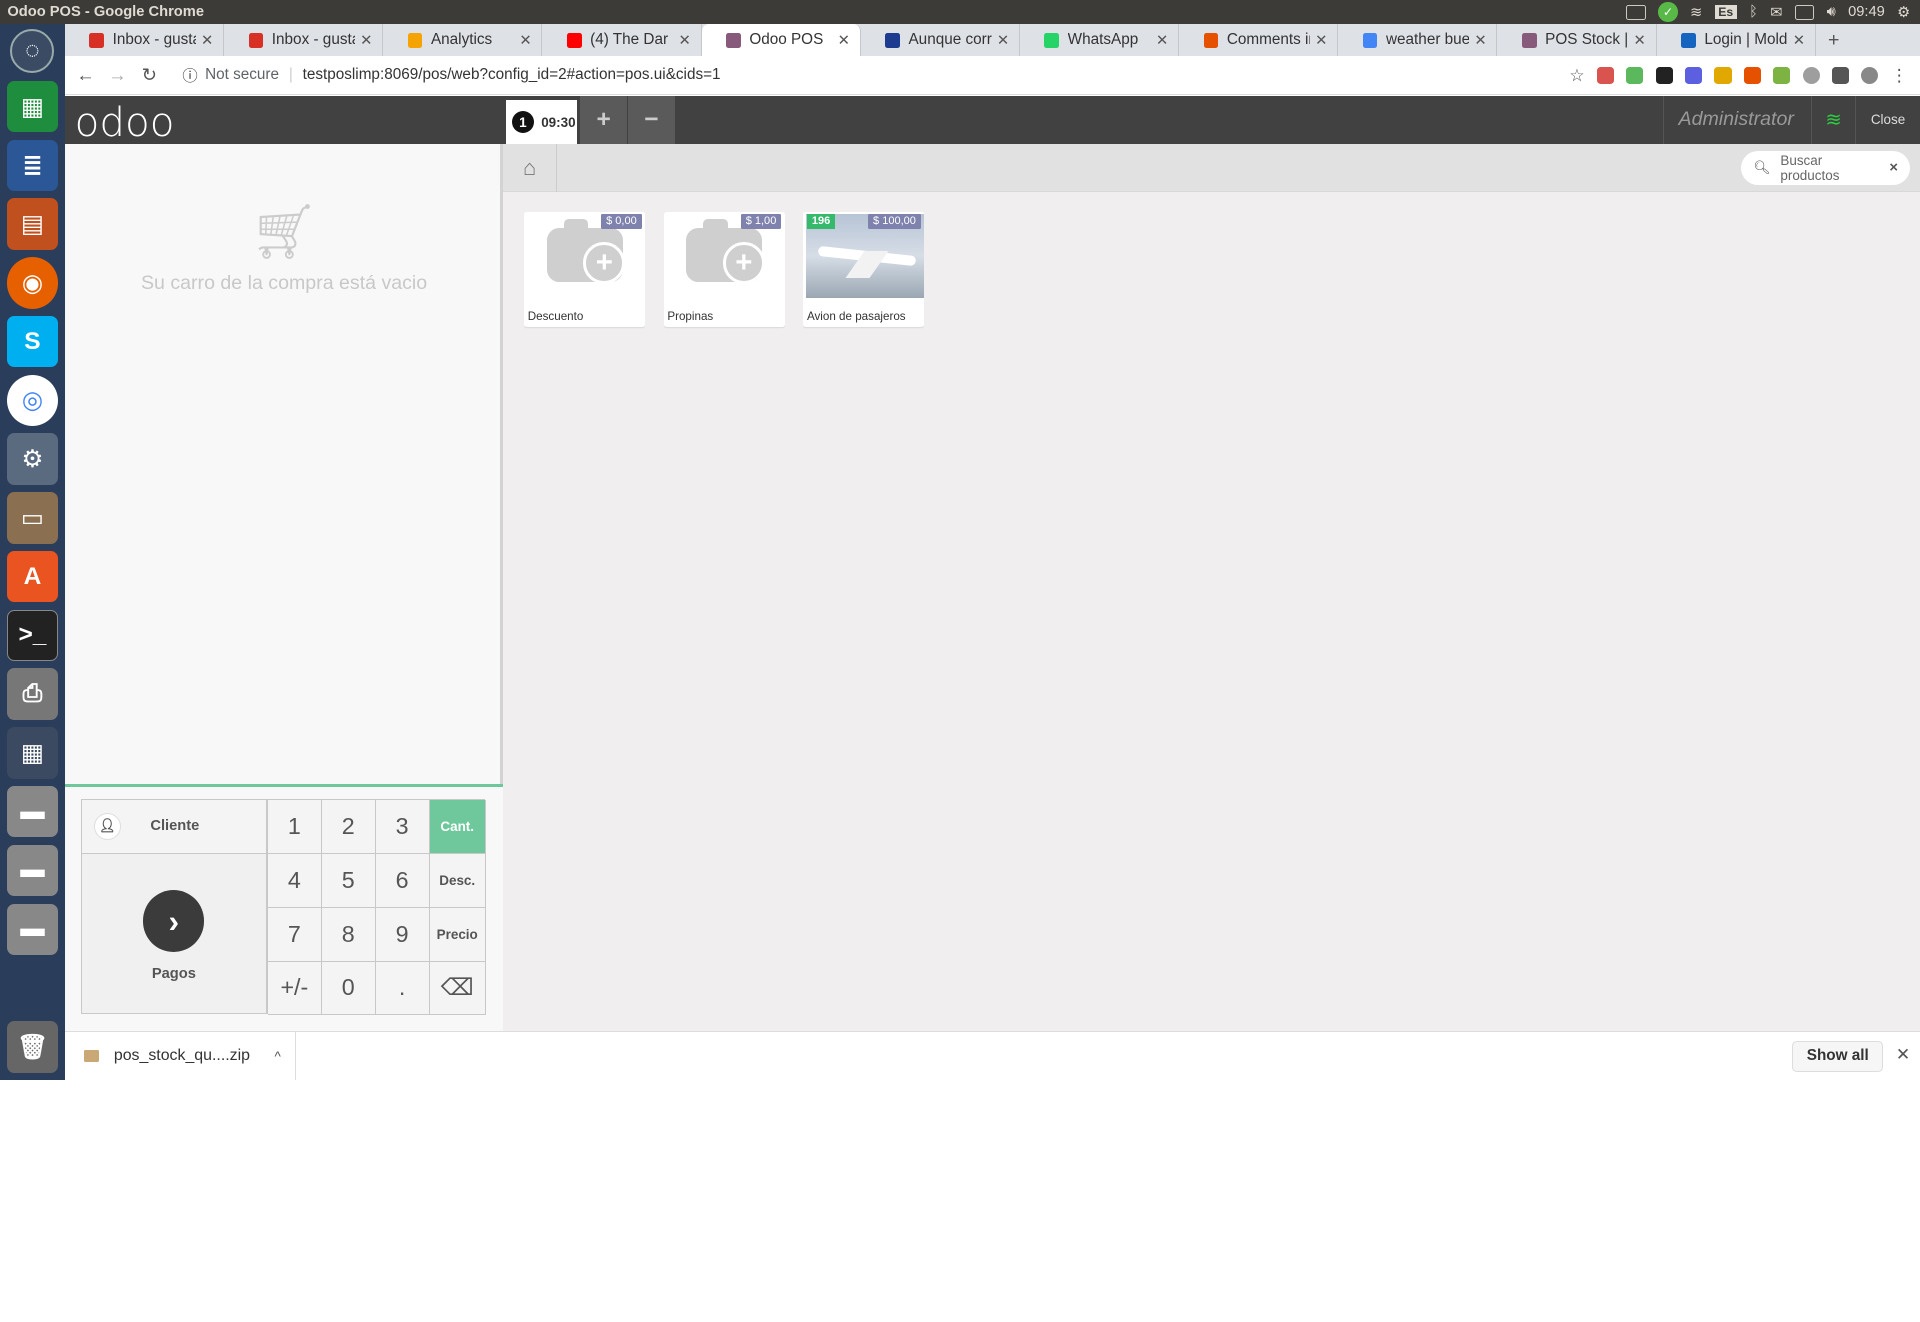 Image resolution: width=1920 pixels, height=1322 pixels. I want to click on new-tab-button: +, so click(1834, 40).